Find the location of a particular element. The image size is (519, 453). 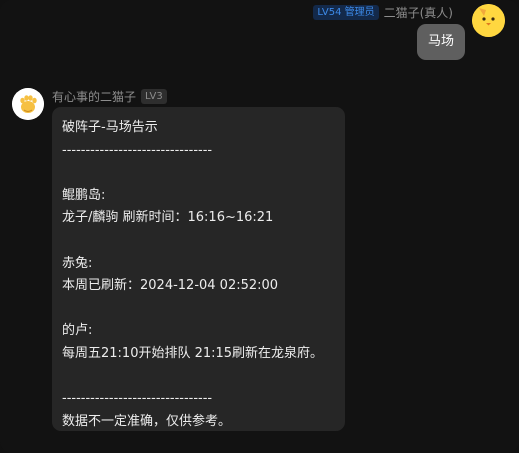

bot-sender-name: 有心事的二猫子 is located at coordinates (94, 96).